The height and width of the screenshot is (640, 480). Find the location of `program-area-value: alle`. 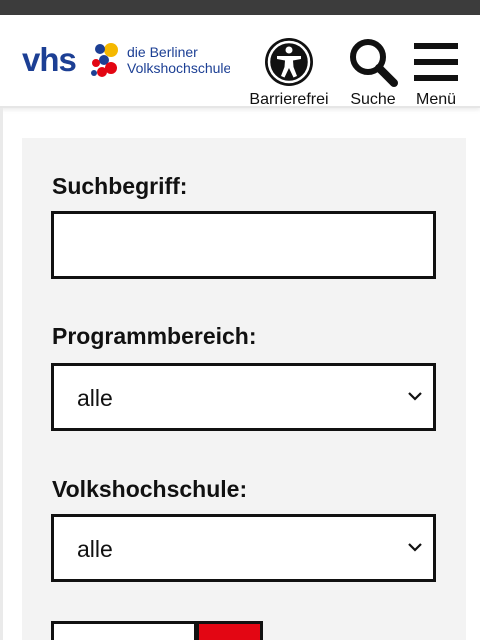

program-area-value: alle is located at coordinates (95, 398).